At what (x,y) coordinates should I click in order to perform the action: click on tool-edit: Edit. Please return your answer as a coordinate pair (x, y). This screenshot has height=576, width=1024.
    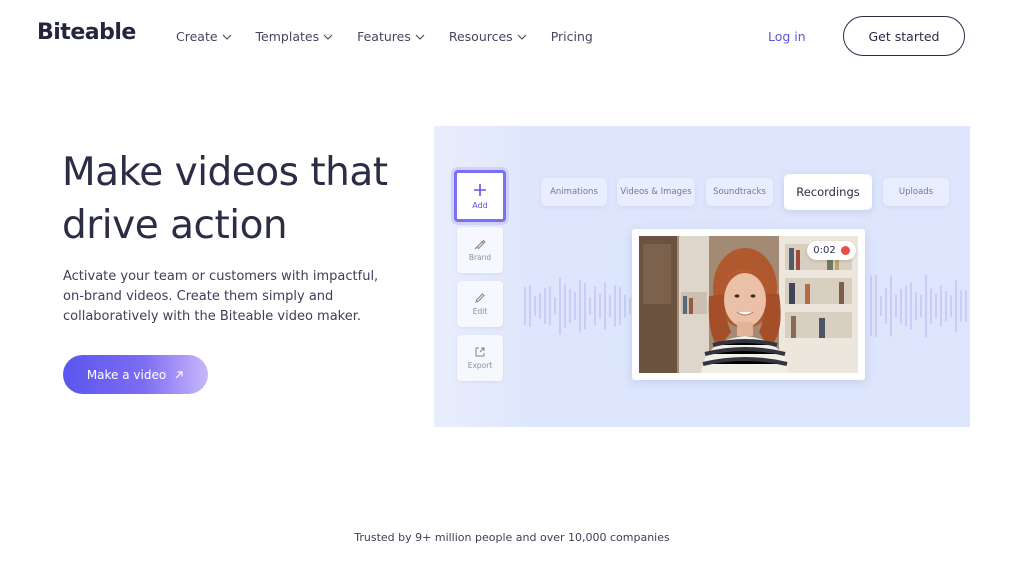
    Looking at the image, I should click on (480, 304).